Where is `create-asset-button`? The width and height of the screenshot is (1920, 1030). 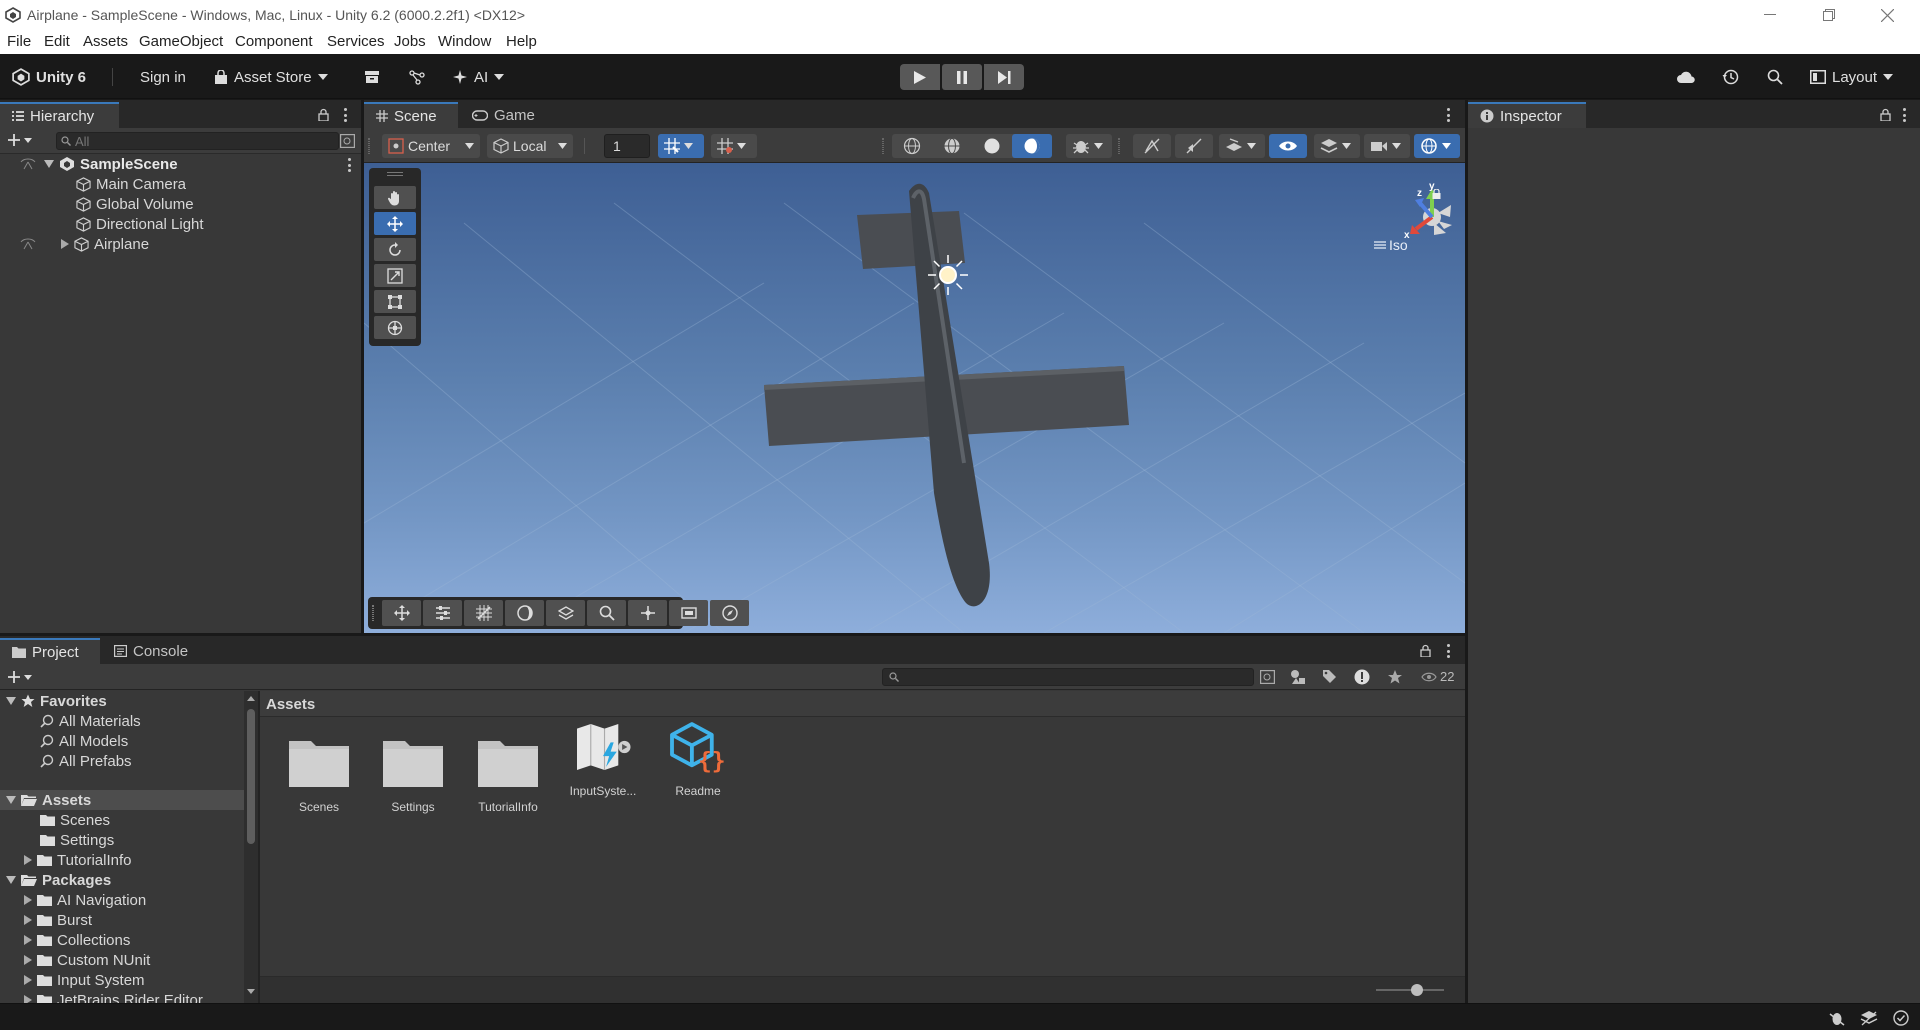
create-asset-button is located at coordinates (19, 677).